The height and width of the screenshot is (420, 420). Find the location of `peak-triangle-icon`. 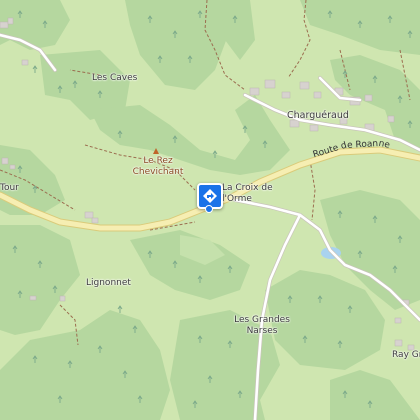

peak-triangle-icon is located at coordinates (156, 151).